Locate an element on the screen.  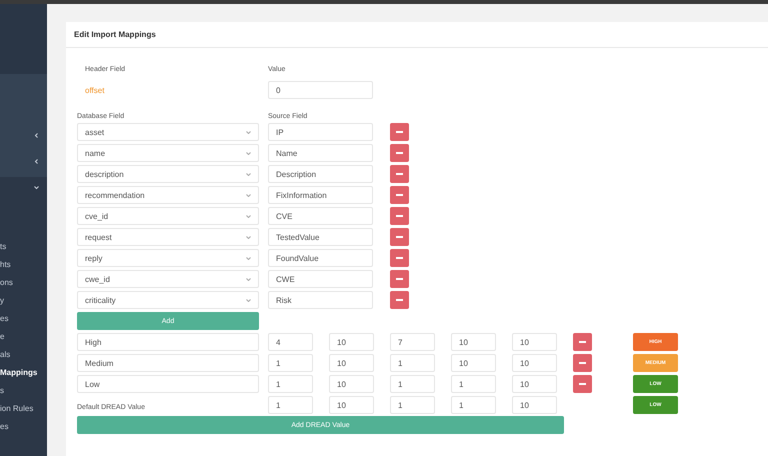
input-field: Low is located at coordinates (168, 384).